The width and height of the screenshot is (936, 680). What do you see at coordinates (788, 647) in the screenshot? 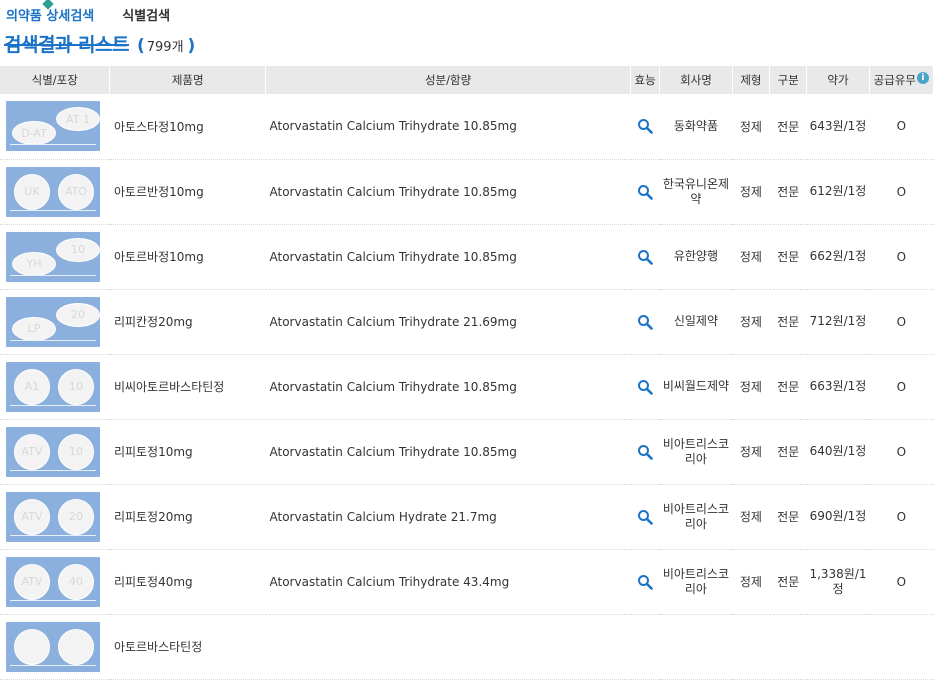
I see `drug-category` at bounding box center [788, 647].